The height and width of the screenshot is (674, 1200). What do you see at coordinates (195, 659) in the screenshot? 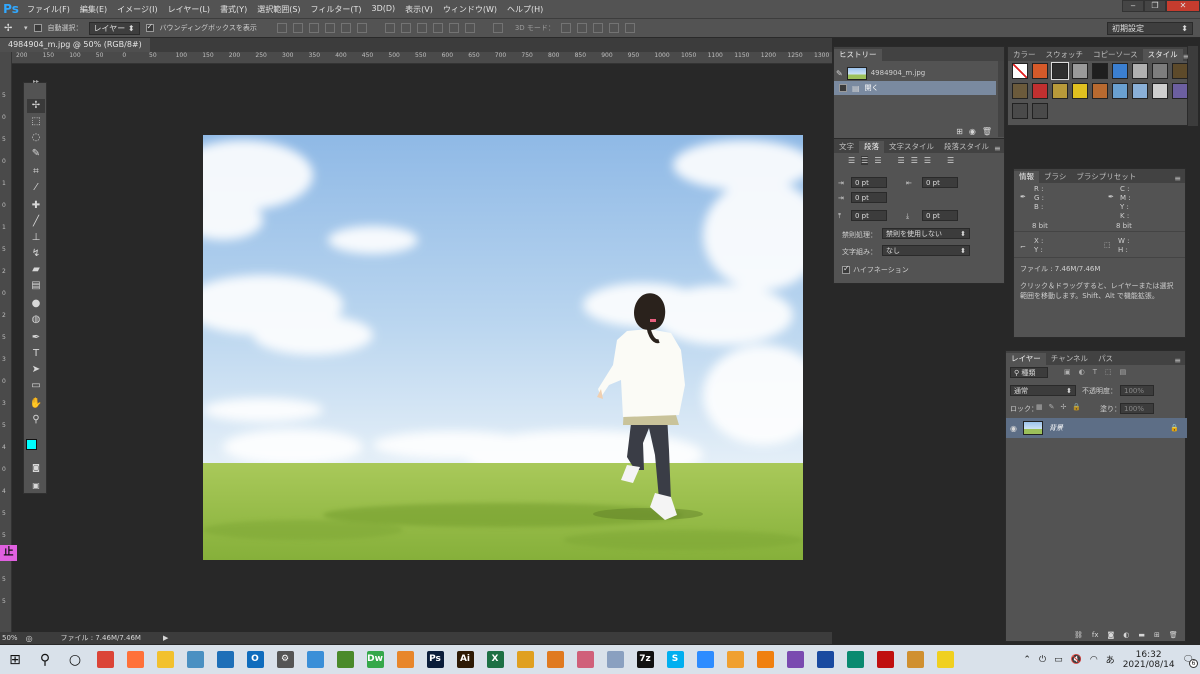
I see `app-taskbar-button` at bounding box center [195, 659].